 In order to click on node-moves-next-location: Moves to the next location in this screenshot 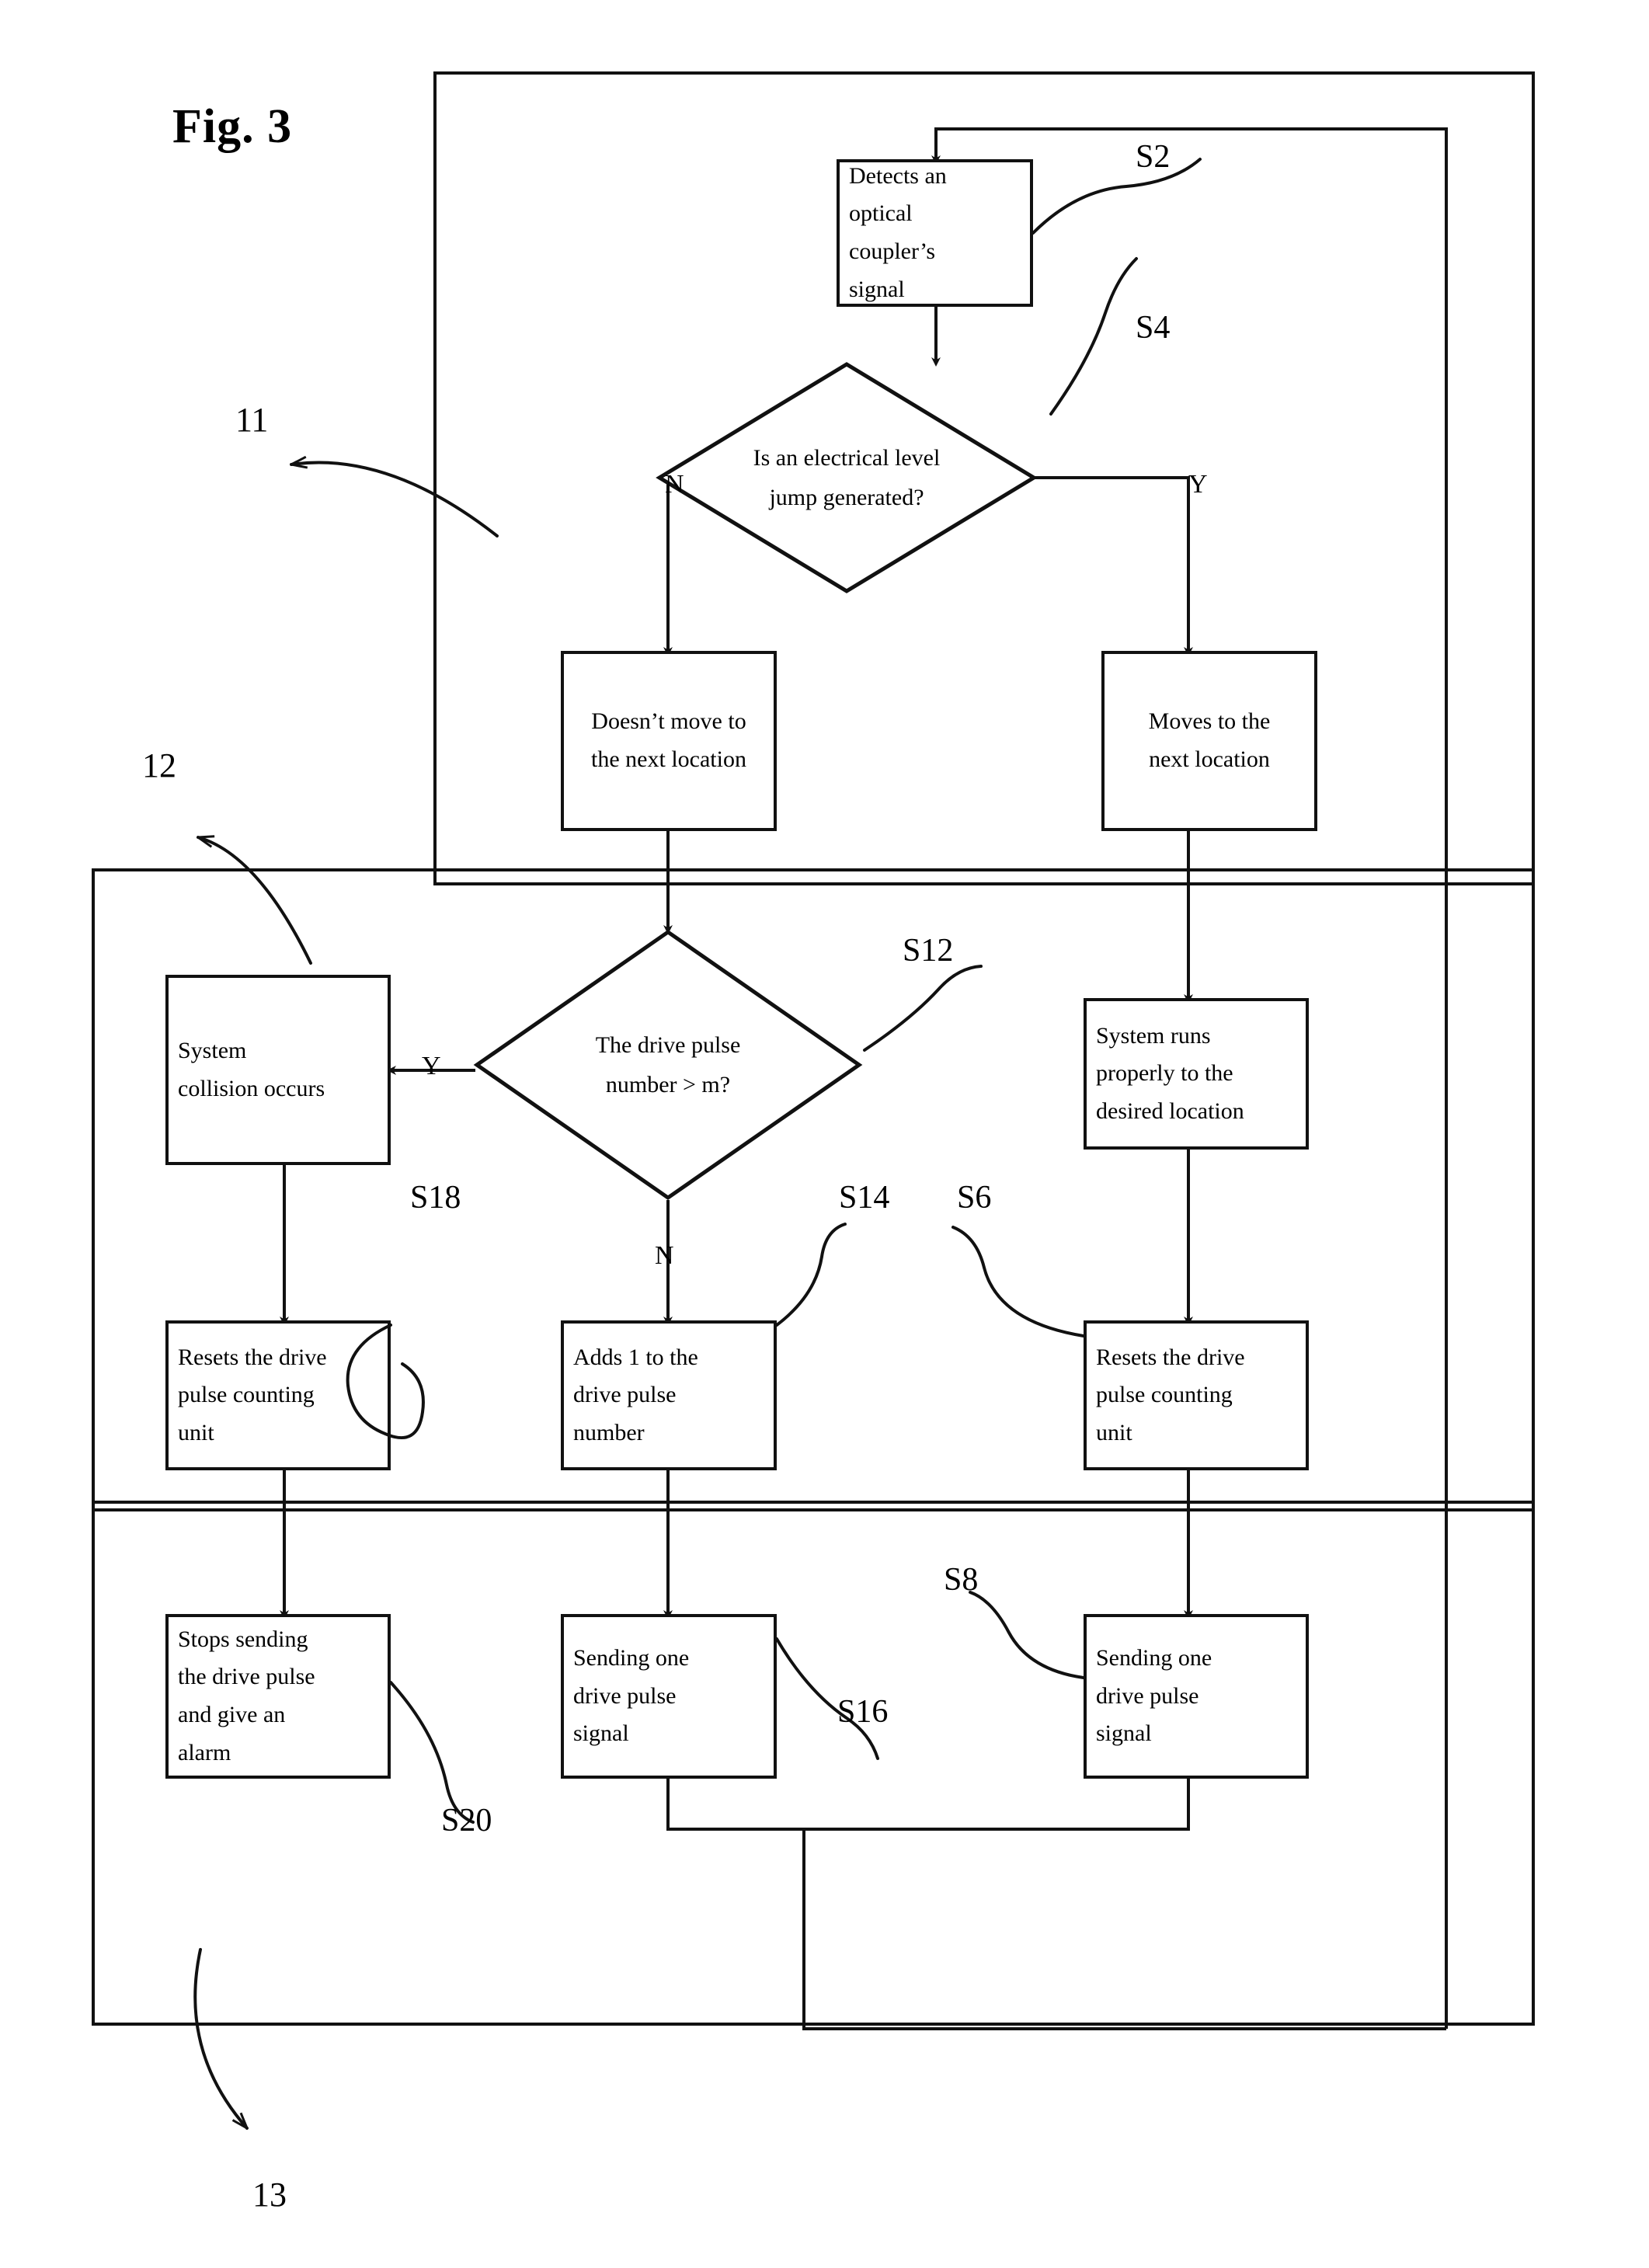, I will do `click(1209, 741)`.